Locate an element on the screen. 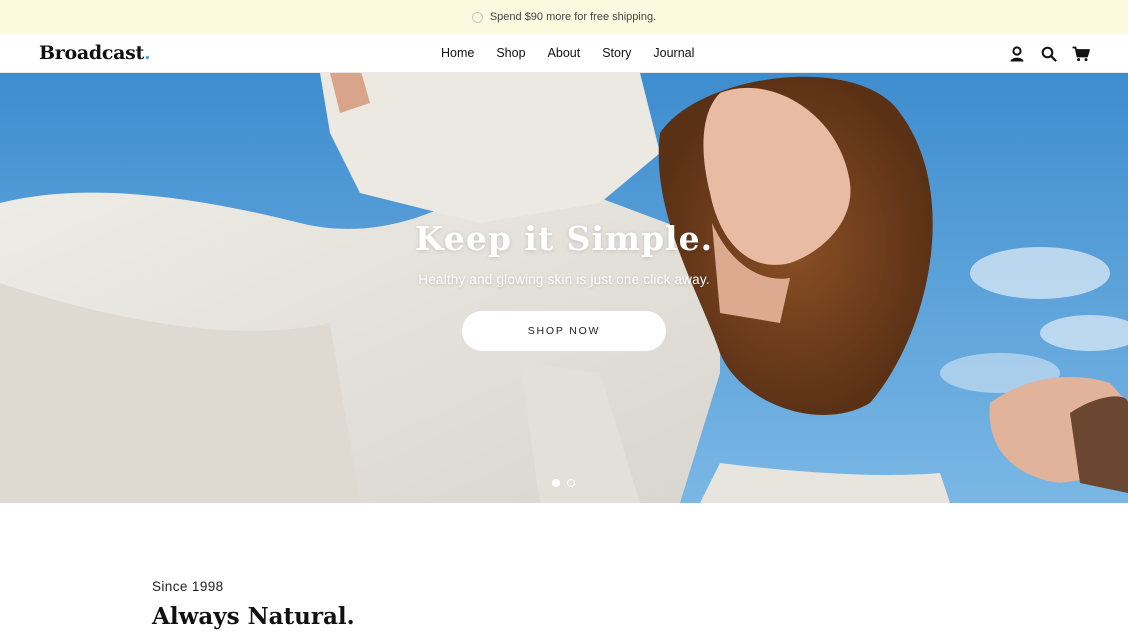  slideshow-dots is located at coordinates (563, 483).